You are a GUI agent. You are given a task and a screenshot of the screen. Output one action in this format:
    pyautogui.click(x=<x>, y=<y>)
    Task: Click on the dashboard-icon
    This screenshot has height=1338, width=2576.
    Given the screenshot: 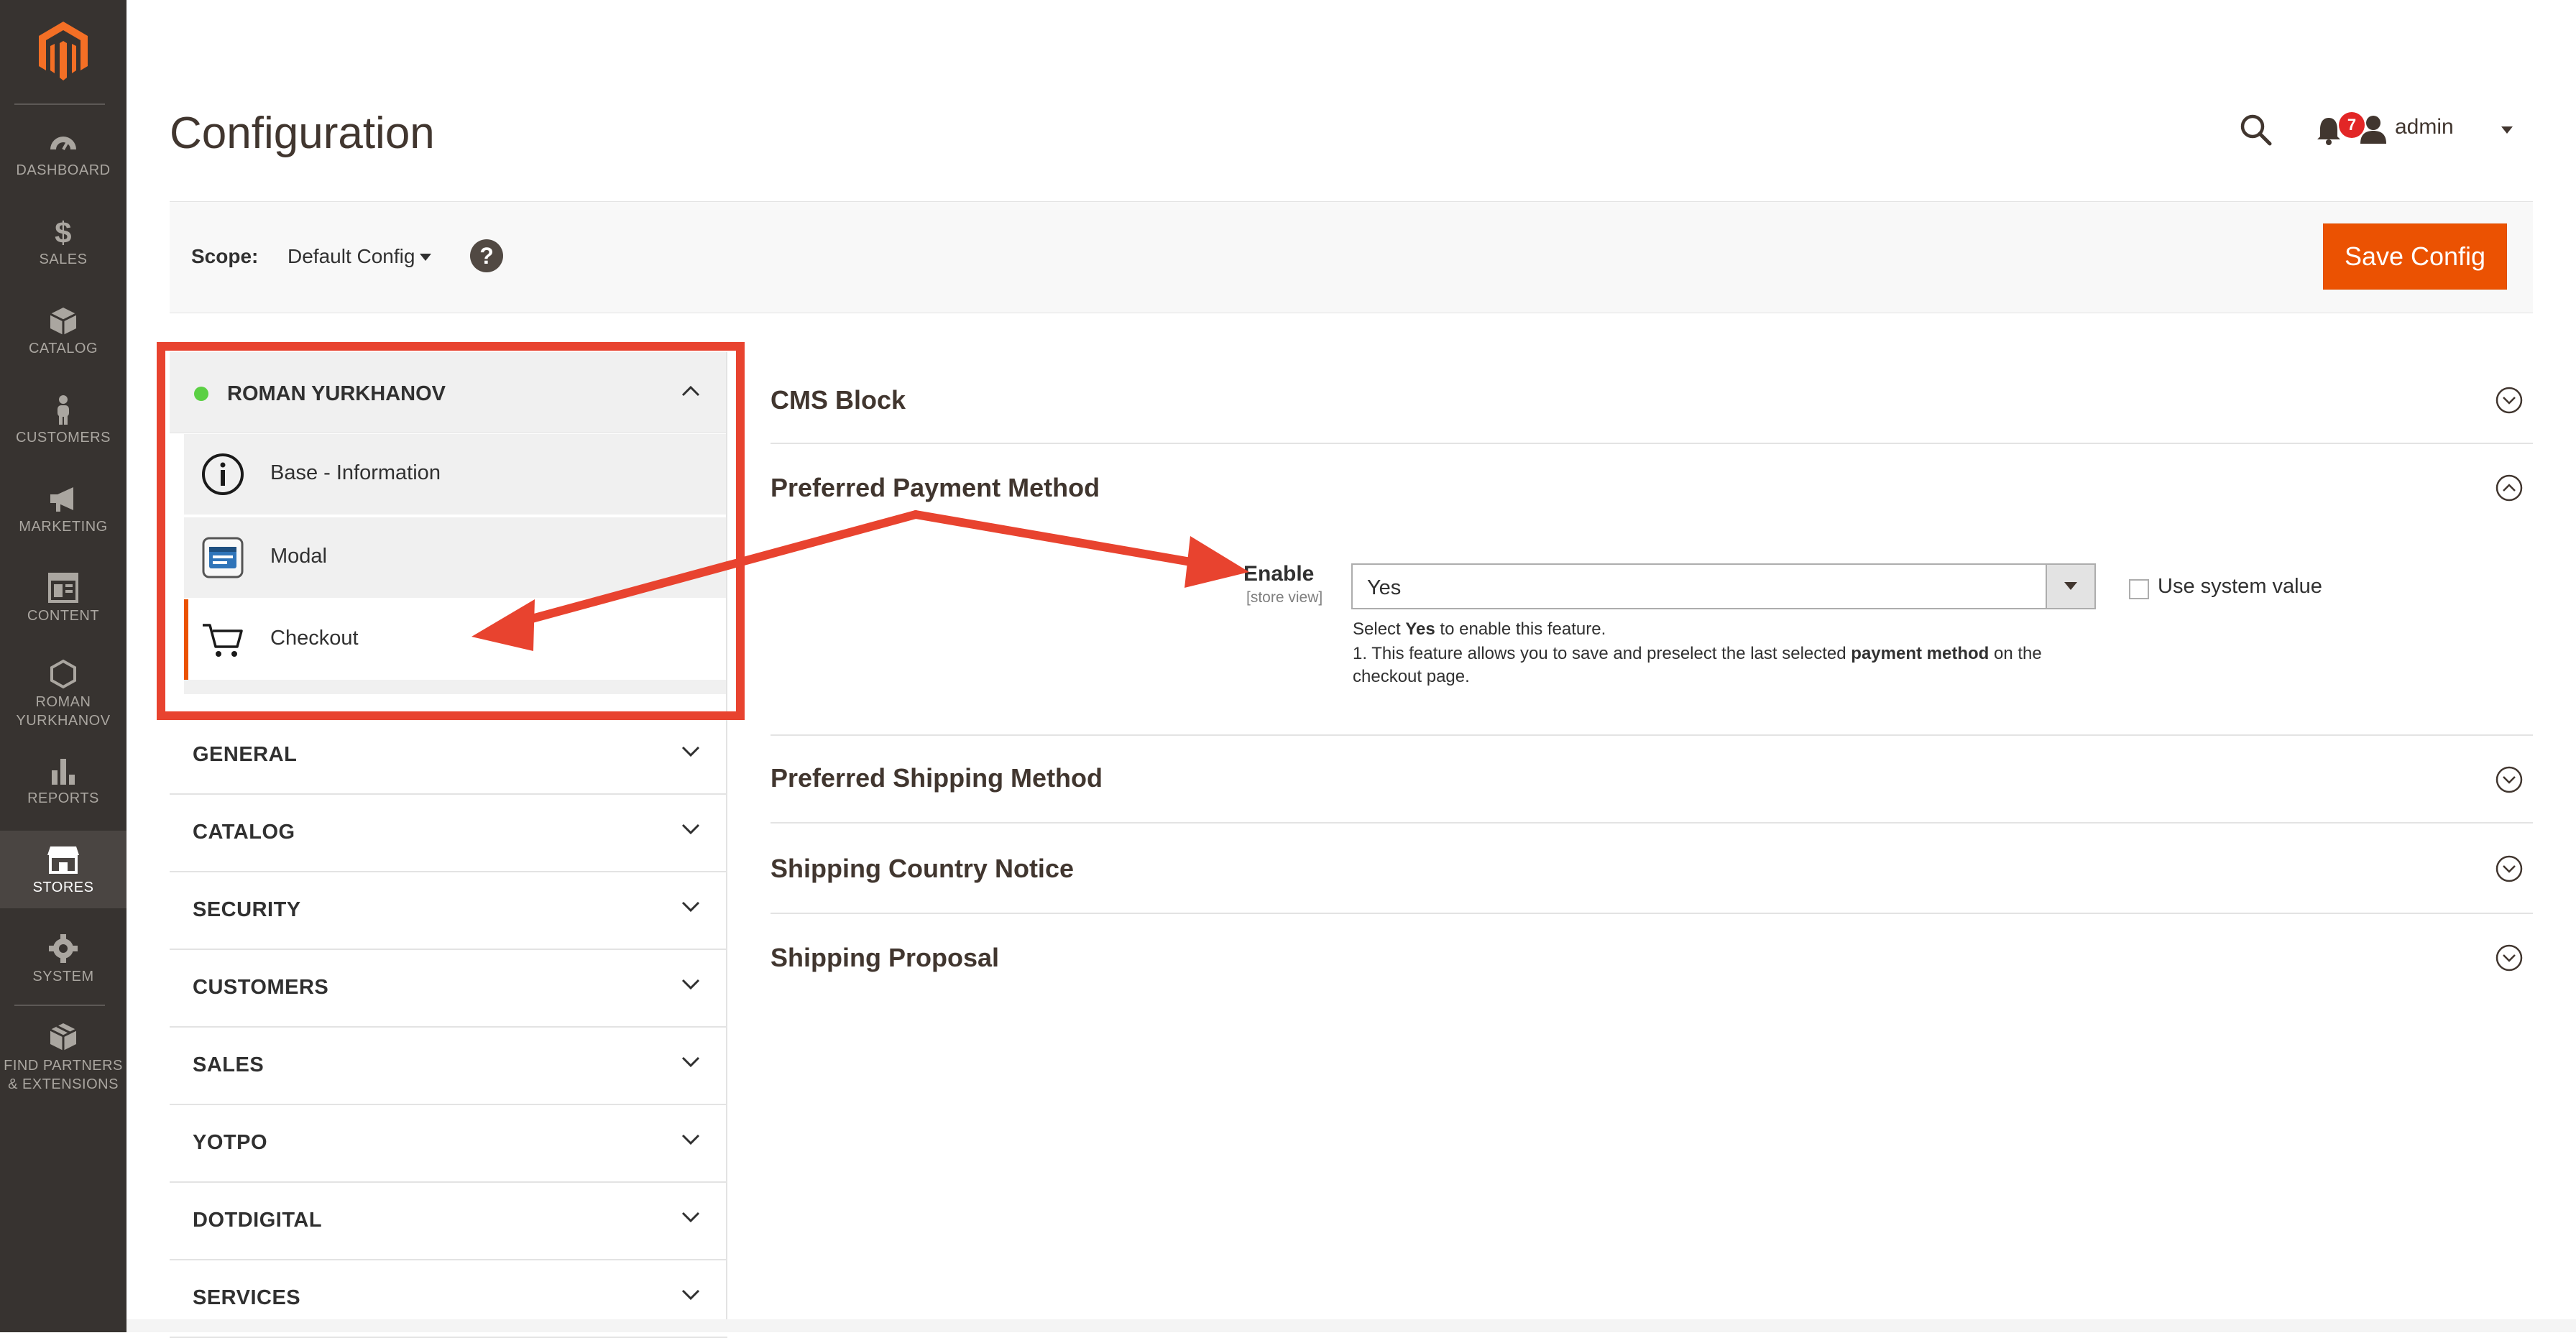 What is the action you would take?
    pyautogui.click(x=63, y=143)
    